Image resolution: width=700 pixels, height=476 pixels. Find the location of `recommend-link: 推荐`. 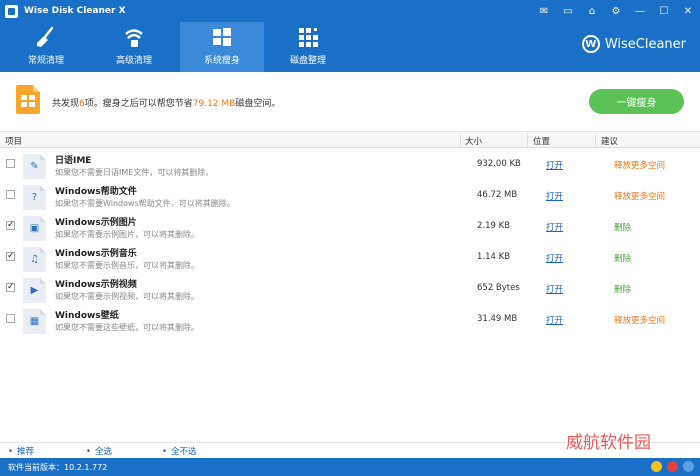

recommend-link: 推荐 is located at coordinates (21, 451).